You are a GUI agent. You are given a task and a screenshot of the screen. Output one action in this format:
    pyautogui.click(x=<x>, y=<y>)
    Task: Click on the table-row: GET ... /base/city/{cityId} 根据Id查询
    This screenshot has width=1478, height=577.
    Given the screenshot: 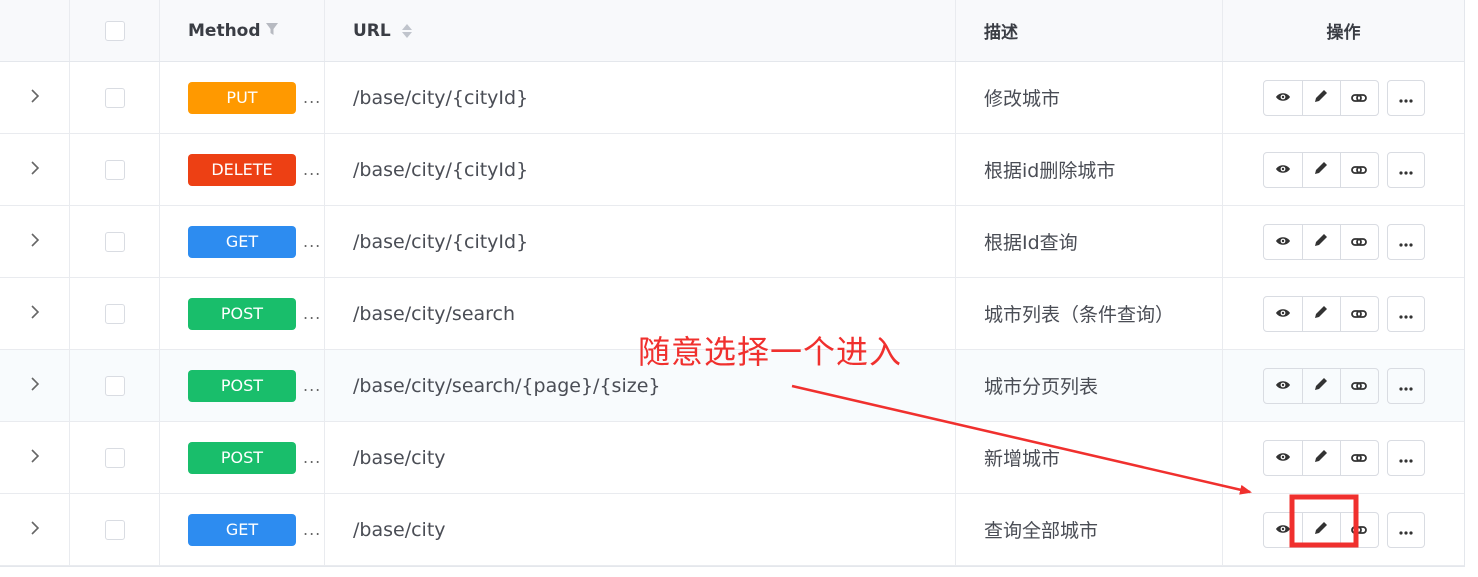 What is the action you would take?
    pyautogui.click(x=732, y=242)
    